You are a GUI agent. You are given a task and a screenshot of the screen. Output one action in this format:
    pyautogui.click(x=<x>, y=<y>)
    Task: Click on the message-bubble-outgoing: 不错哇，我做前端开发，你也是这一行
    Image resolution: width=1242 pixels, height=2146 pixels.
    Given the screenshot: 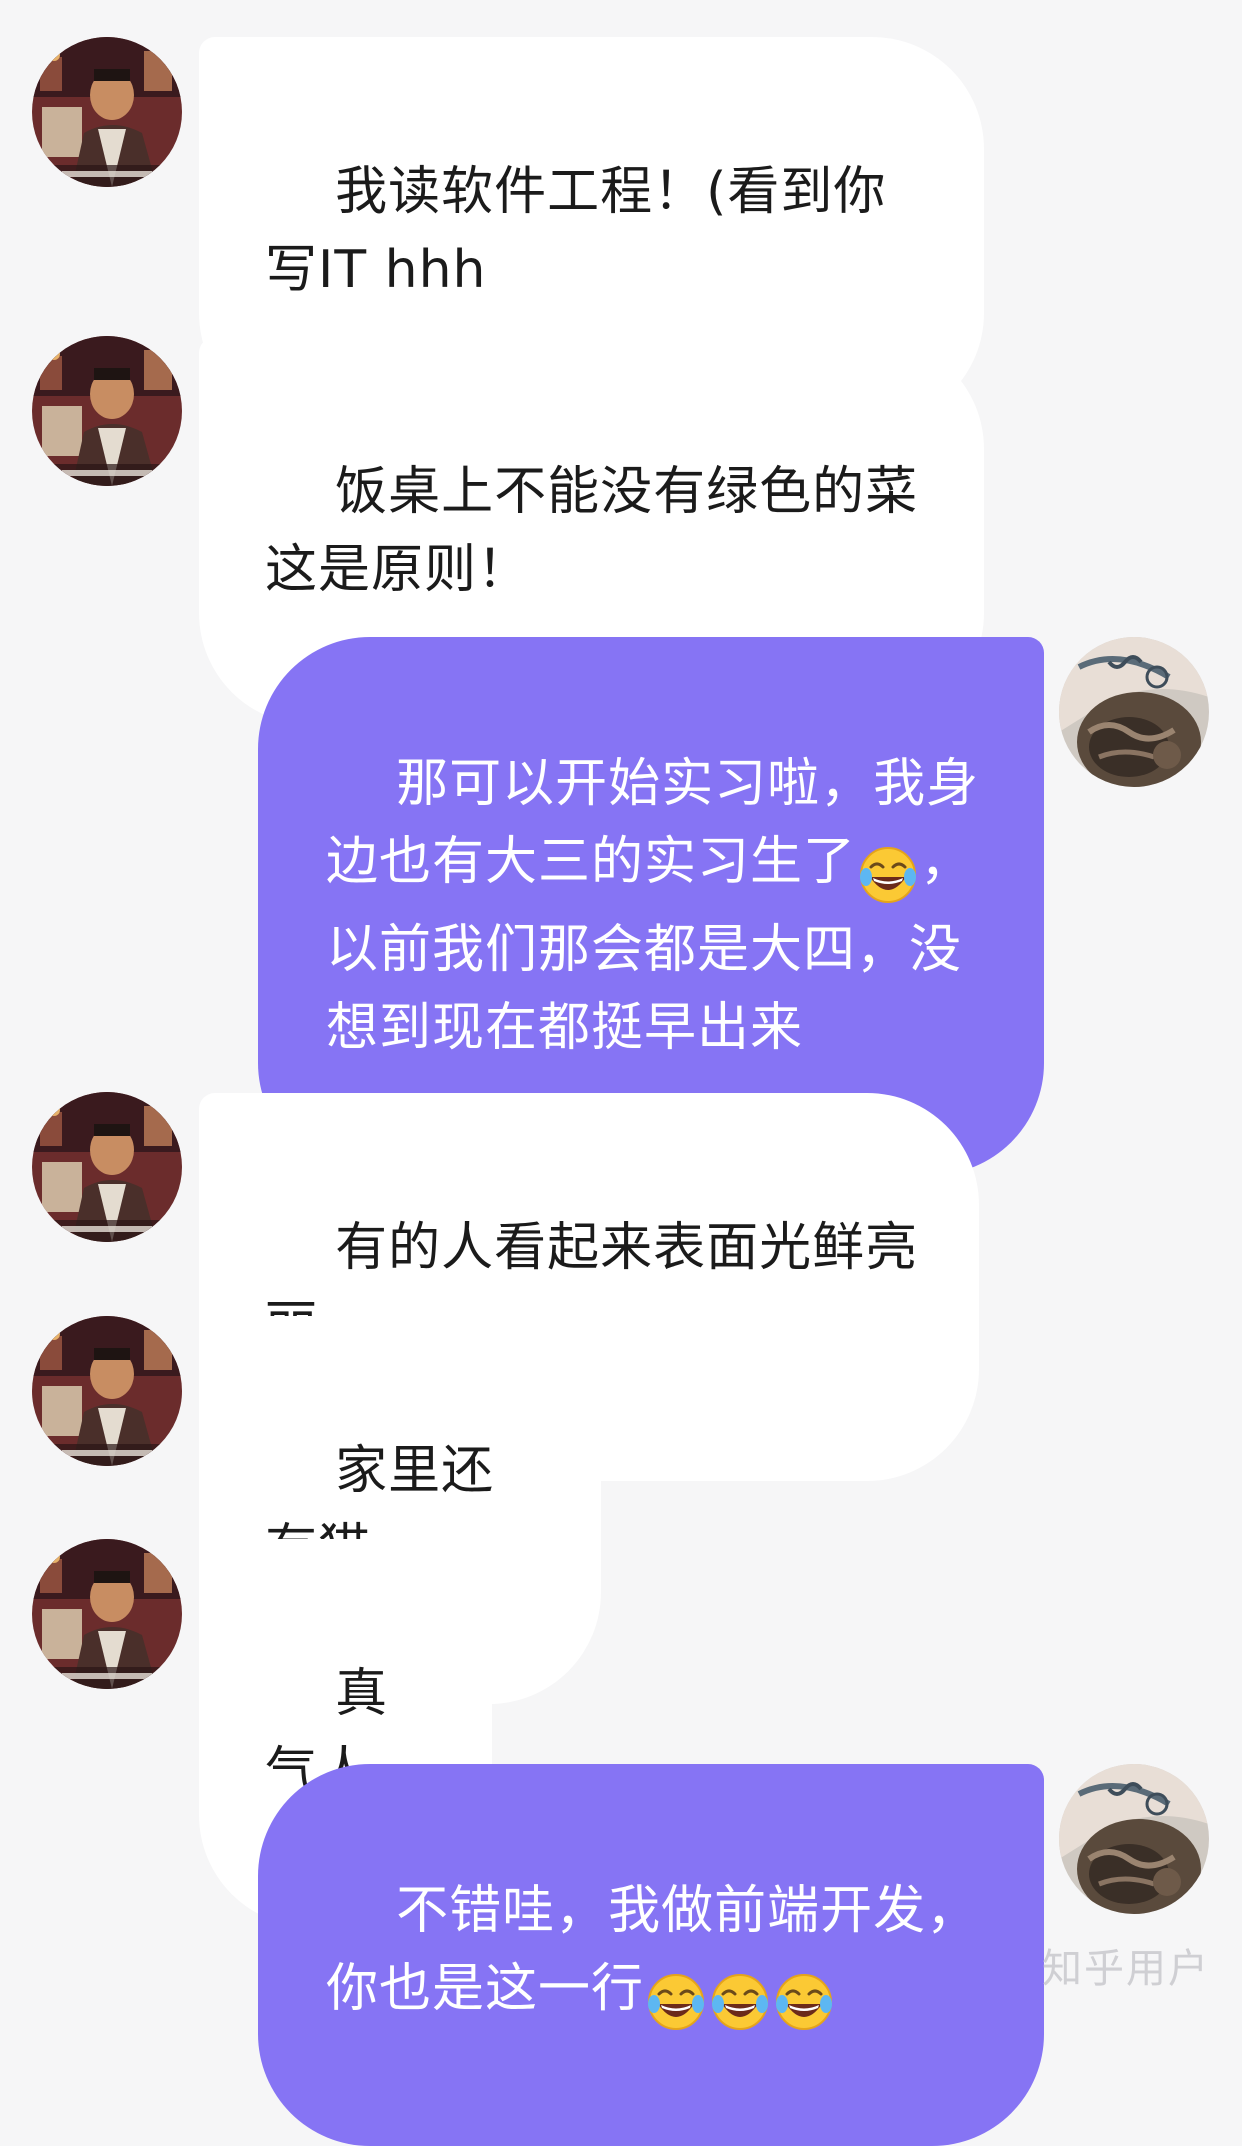 What is the action you would take?
    pyautogui.click(x=651, y=1955)
    